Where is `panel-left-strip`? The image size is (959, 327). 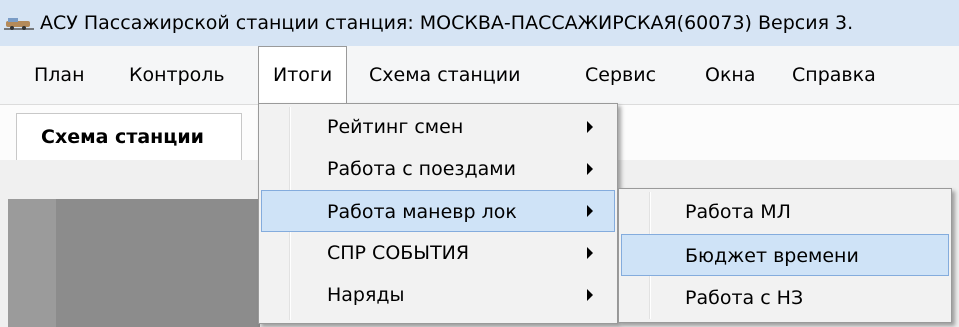
panel-left-strip is located at coordinates (32, 263).